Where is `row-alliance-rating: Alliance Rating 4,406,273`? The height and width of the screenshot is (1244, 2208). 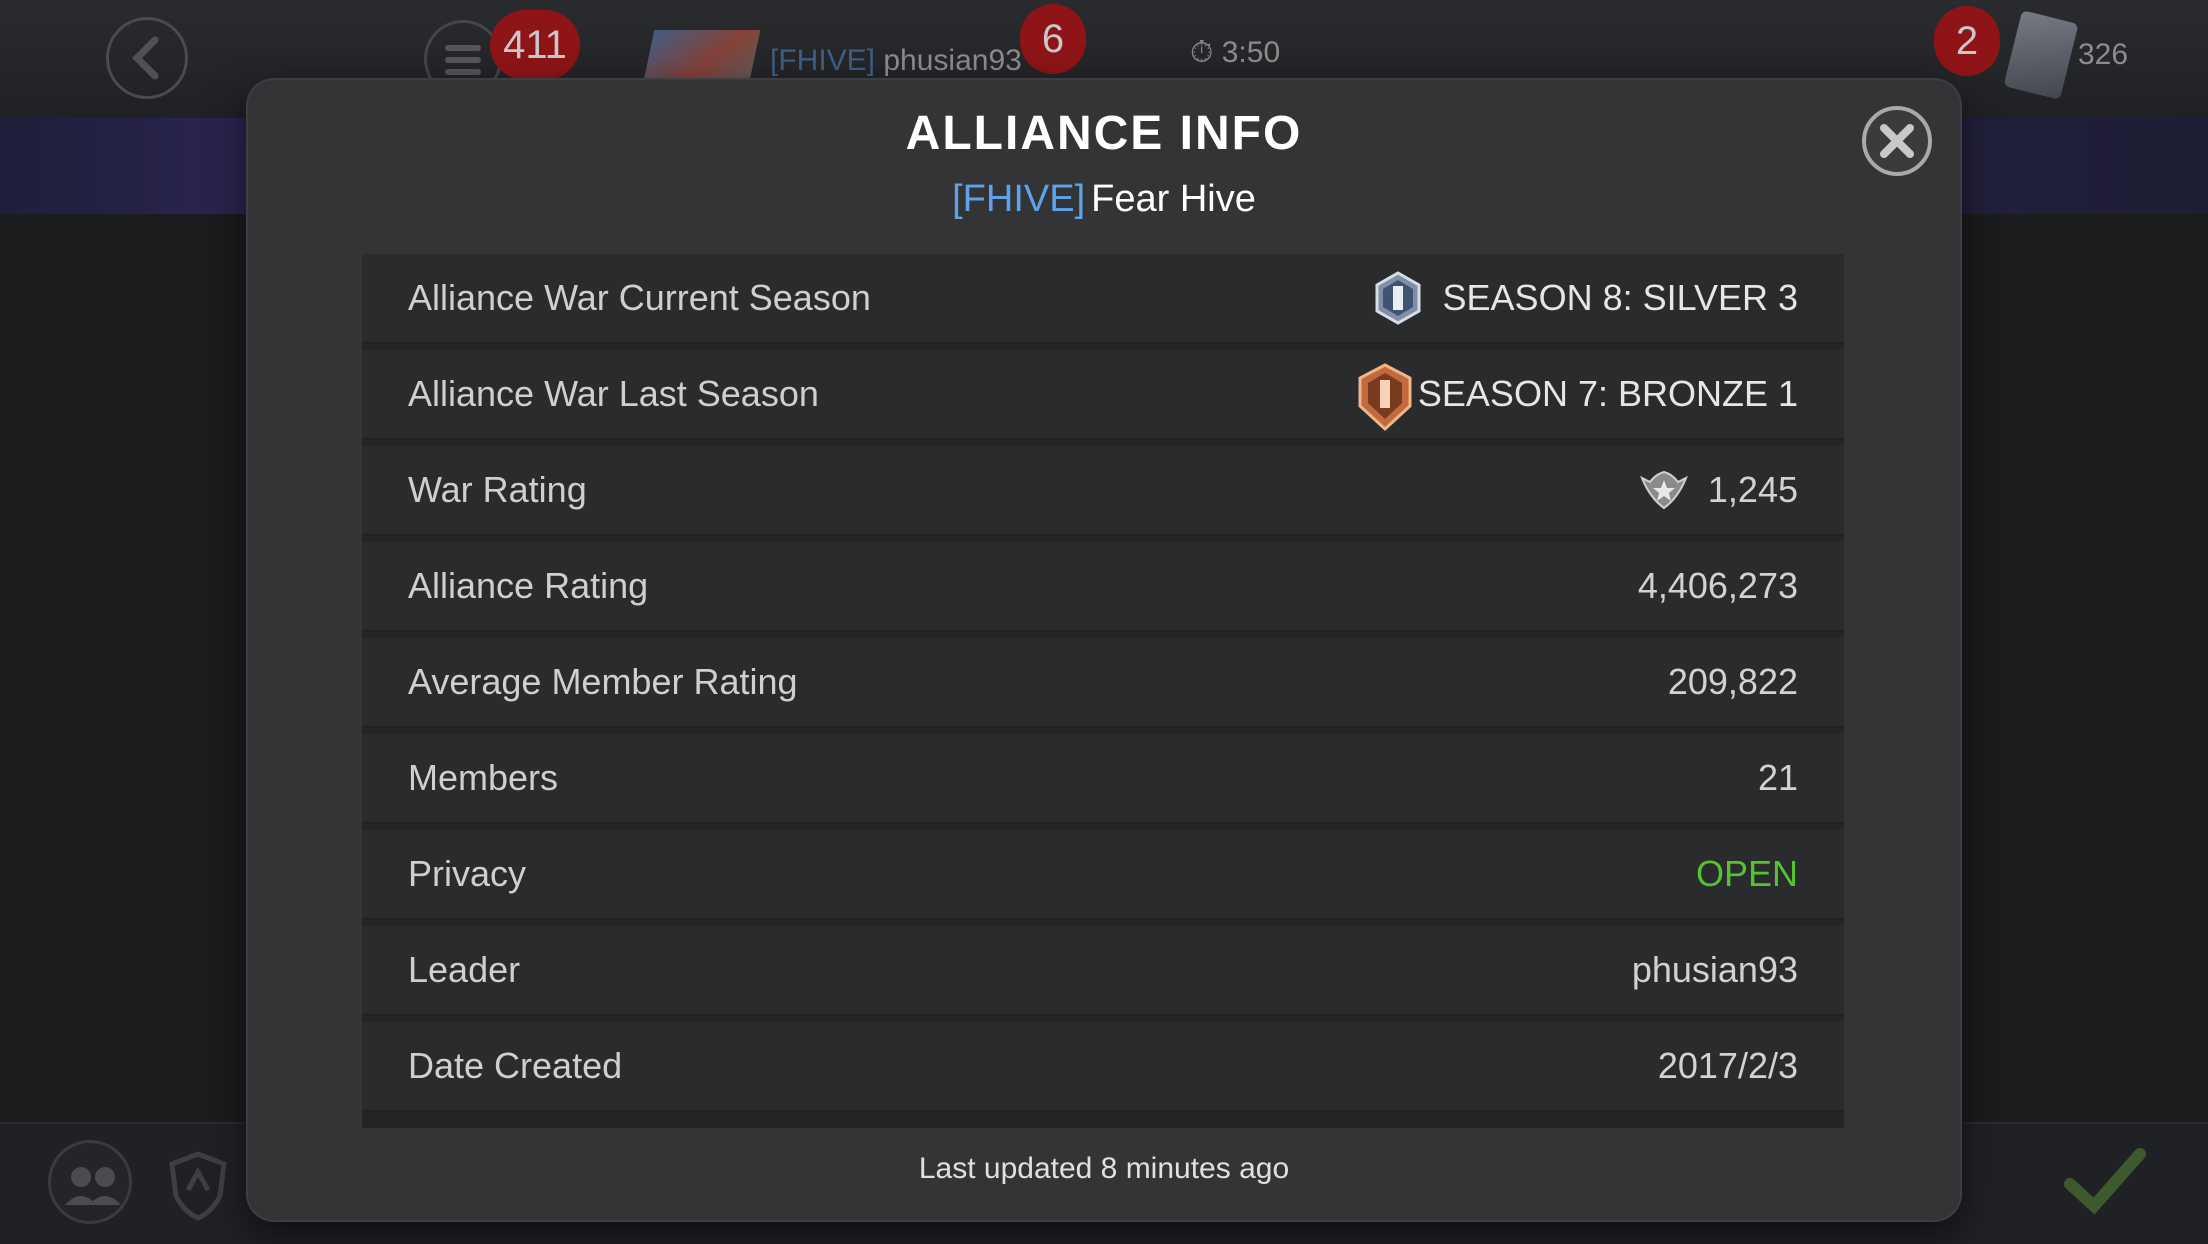
row-alliance-rating: Alliance Rating 4,406,273 is located at coordinates (1103, 587).